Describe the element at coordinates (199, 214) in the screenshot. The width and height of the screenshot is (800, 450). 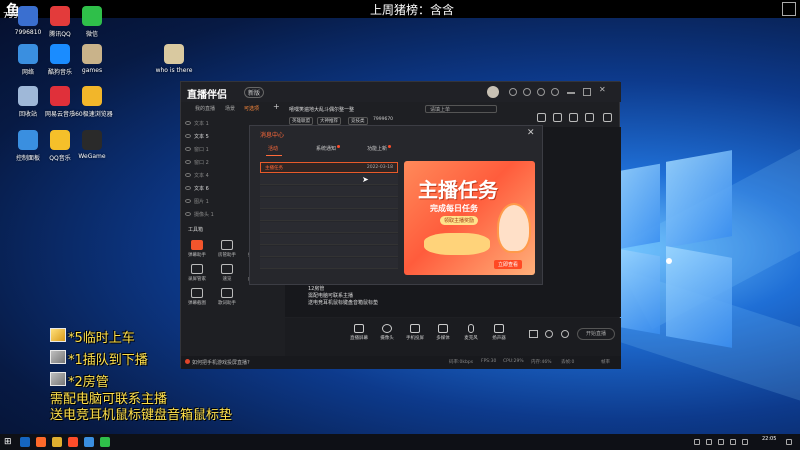
I see `scene-item: 摄像头 1` at that location.